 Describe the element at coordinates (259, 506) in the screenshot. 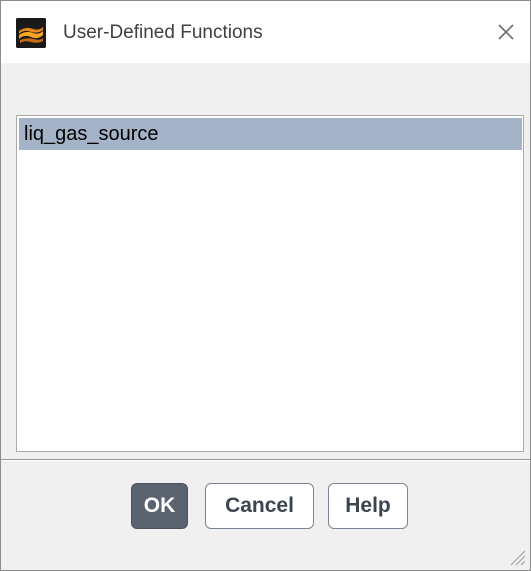

I see `cancel-button: Cancel` at that location.